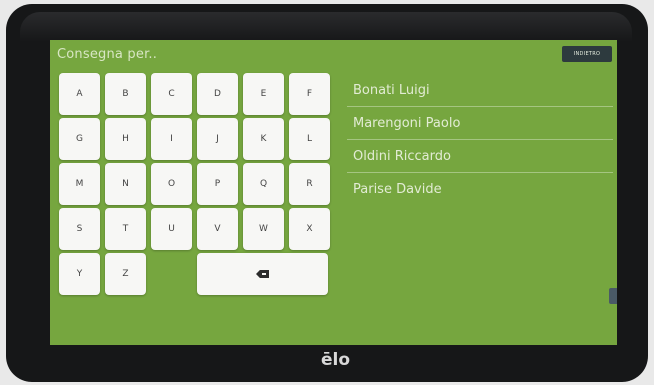  I want to click on key-c: C, so click(171, 94).